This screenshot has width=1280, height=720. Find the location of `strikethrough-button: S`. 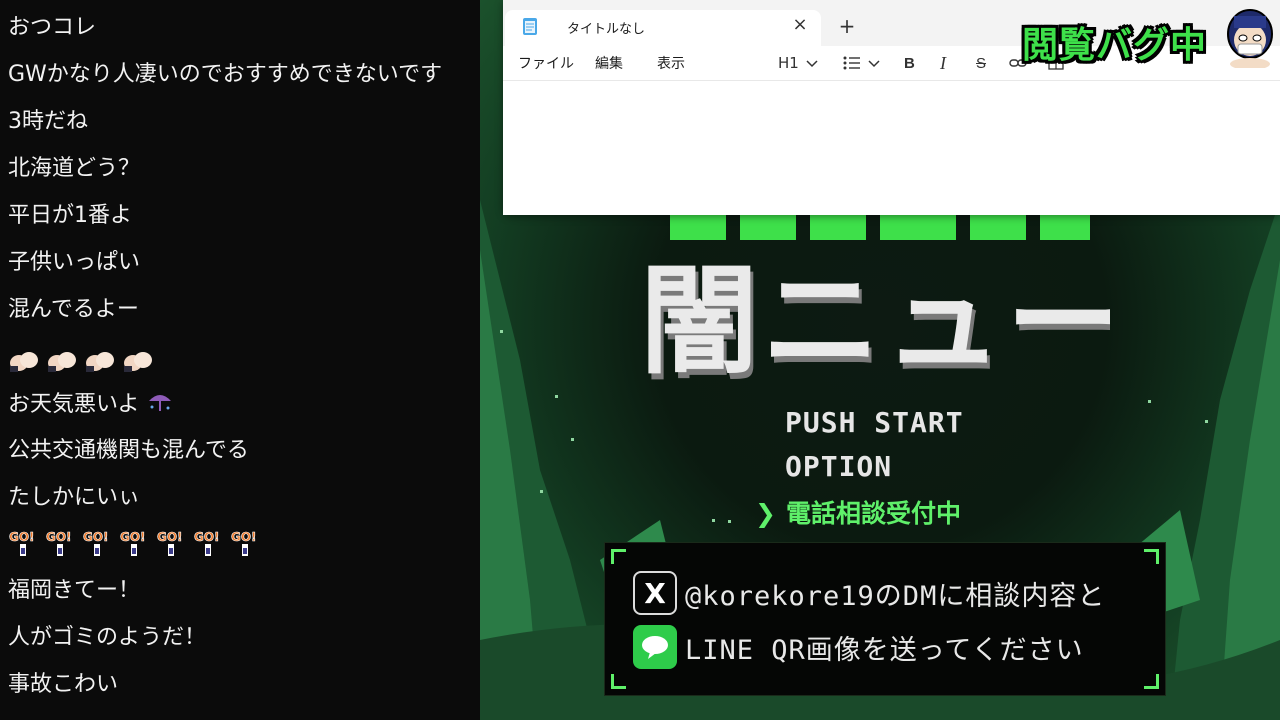

strikethrough-button: S is located at coordinates (981, 63).